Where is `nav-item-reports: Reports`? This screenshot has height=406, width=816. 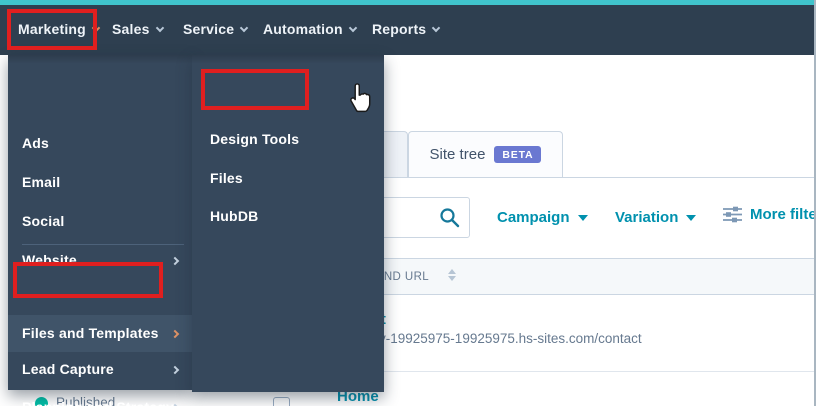
nav-item-reports: Reports is located at coordinates (406, 29).